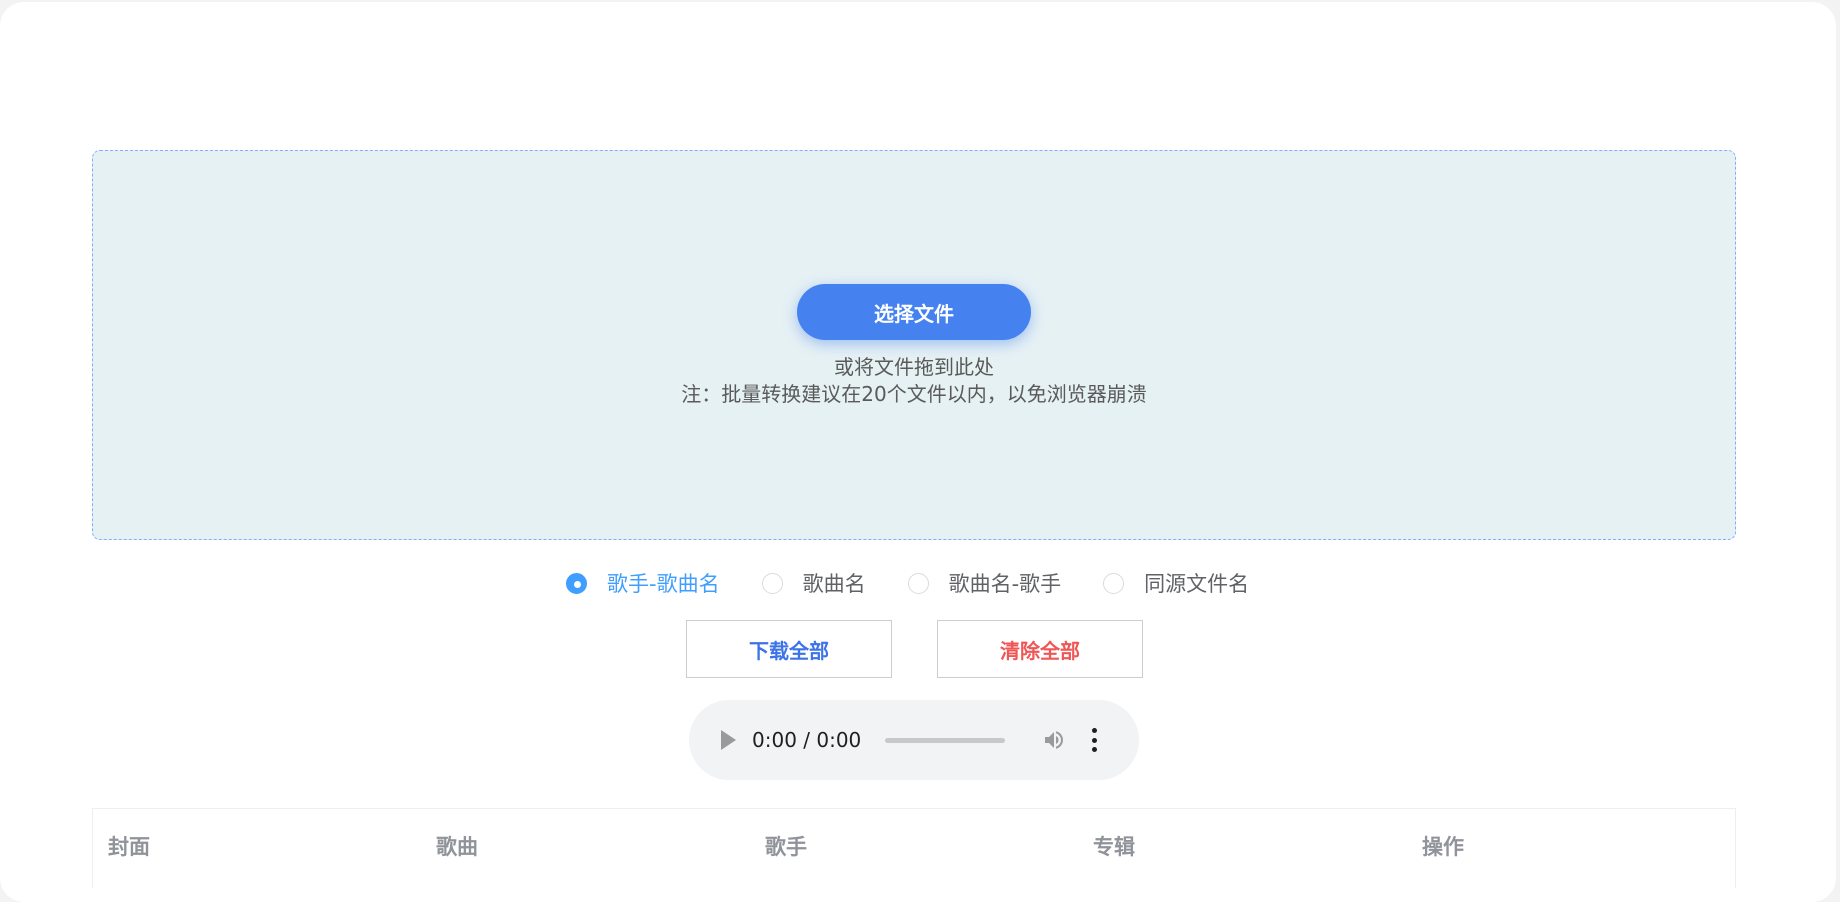  I want to click on radio-source-filename: 同源文件名, so click(1176, 583).